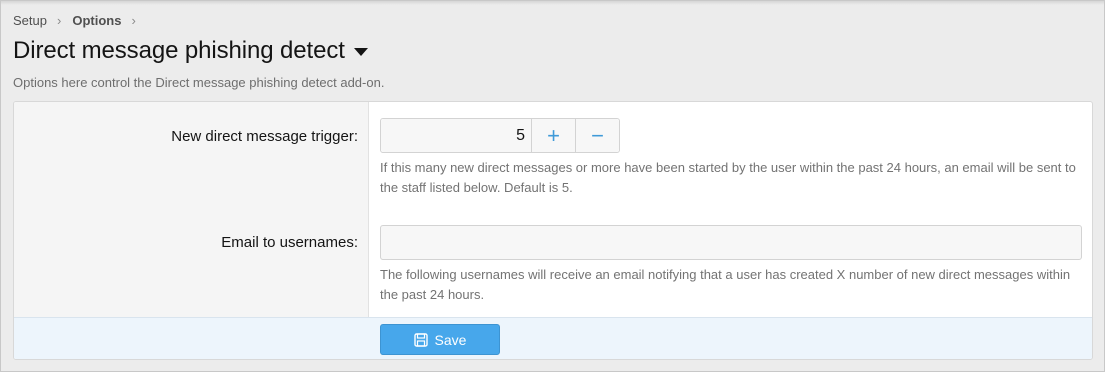 The height and width of the screenshot is (372, 1105). I want to click on breadcrumb-item-options: Options, so click(96, 20).